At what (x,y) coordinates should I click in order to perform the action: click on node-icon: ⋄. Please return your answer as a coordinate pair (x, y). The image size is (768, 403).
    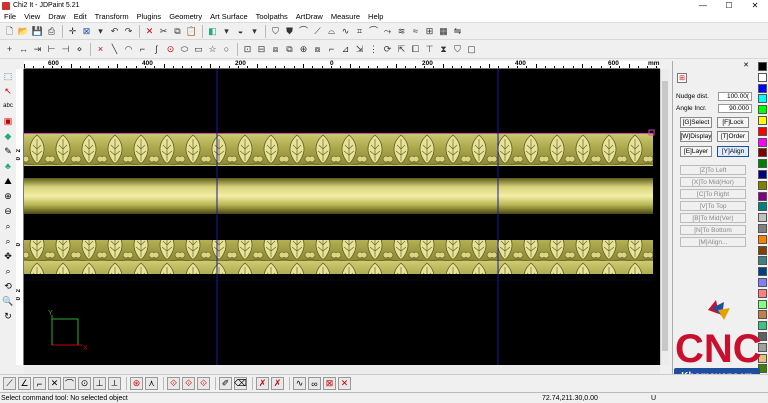
    Looking at the image, I should click on (79, 49).